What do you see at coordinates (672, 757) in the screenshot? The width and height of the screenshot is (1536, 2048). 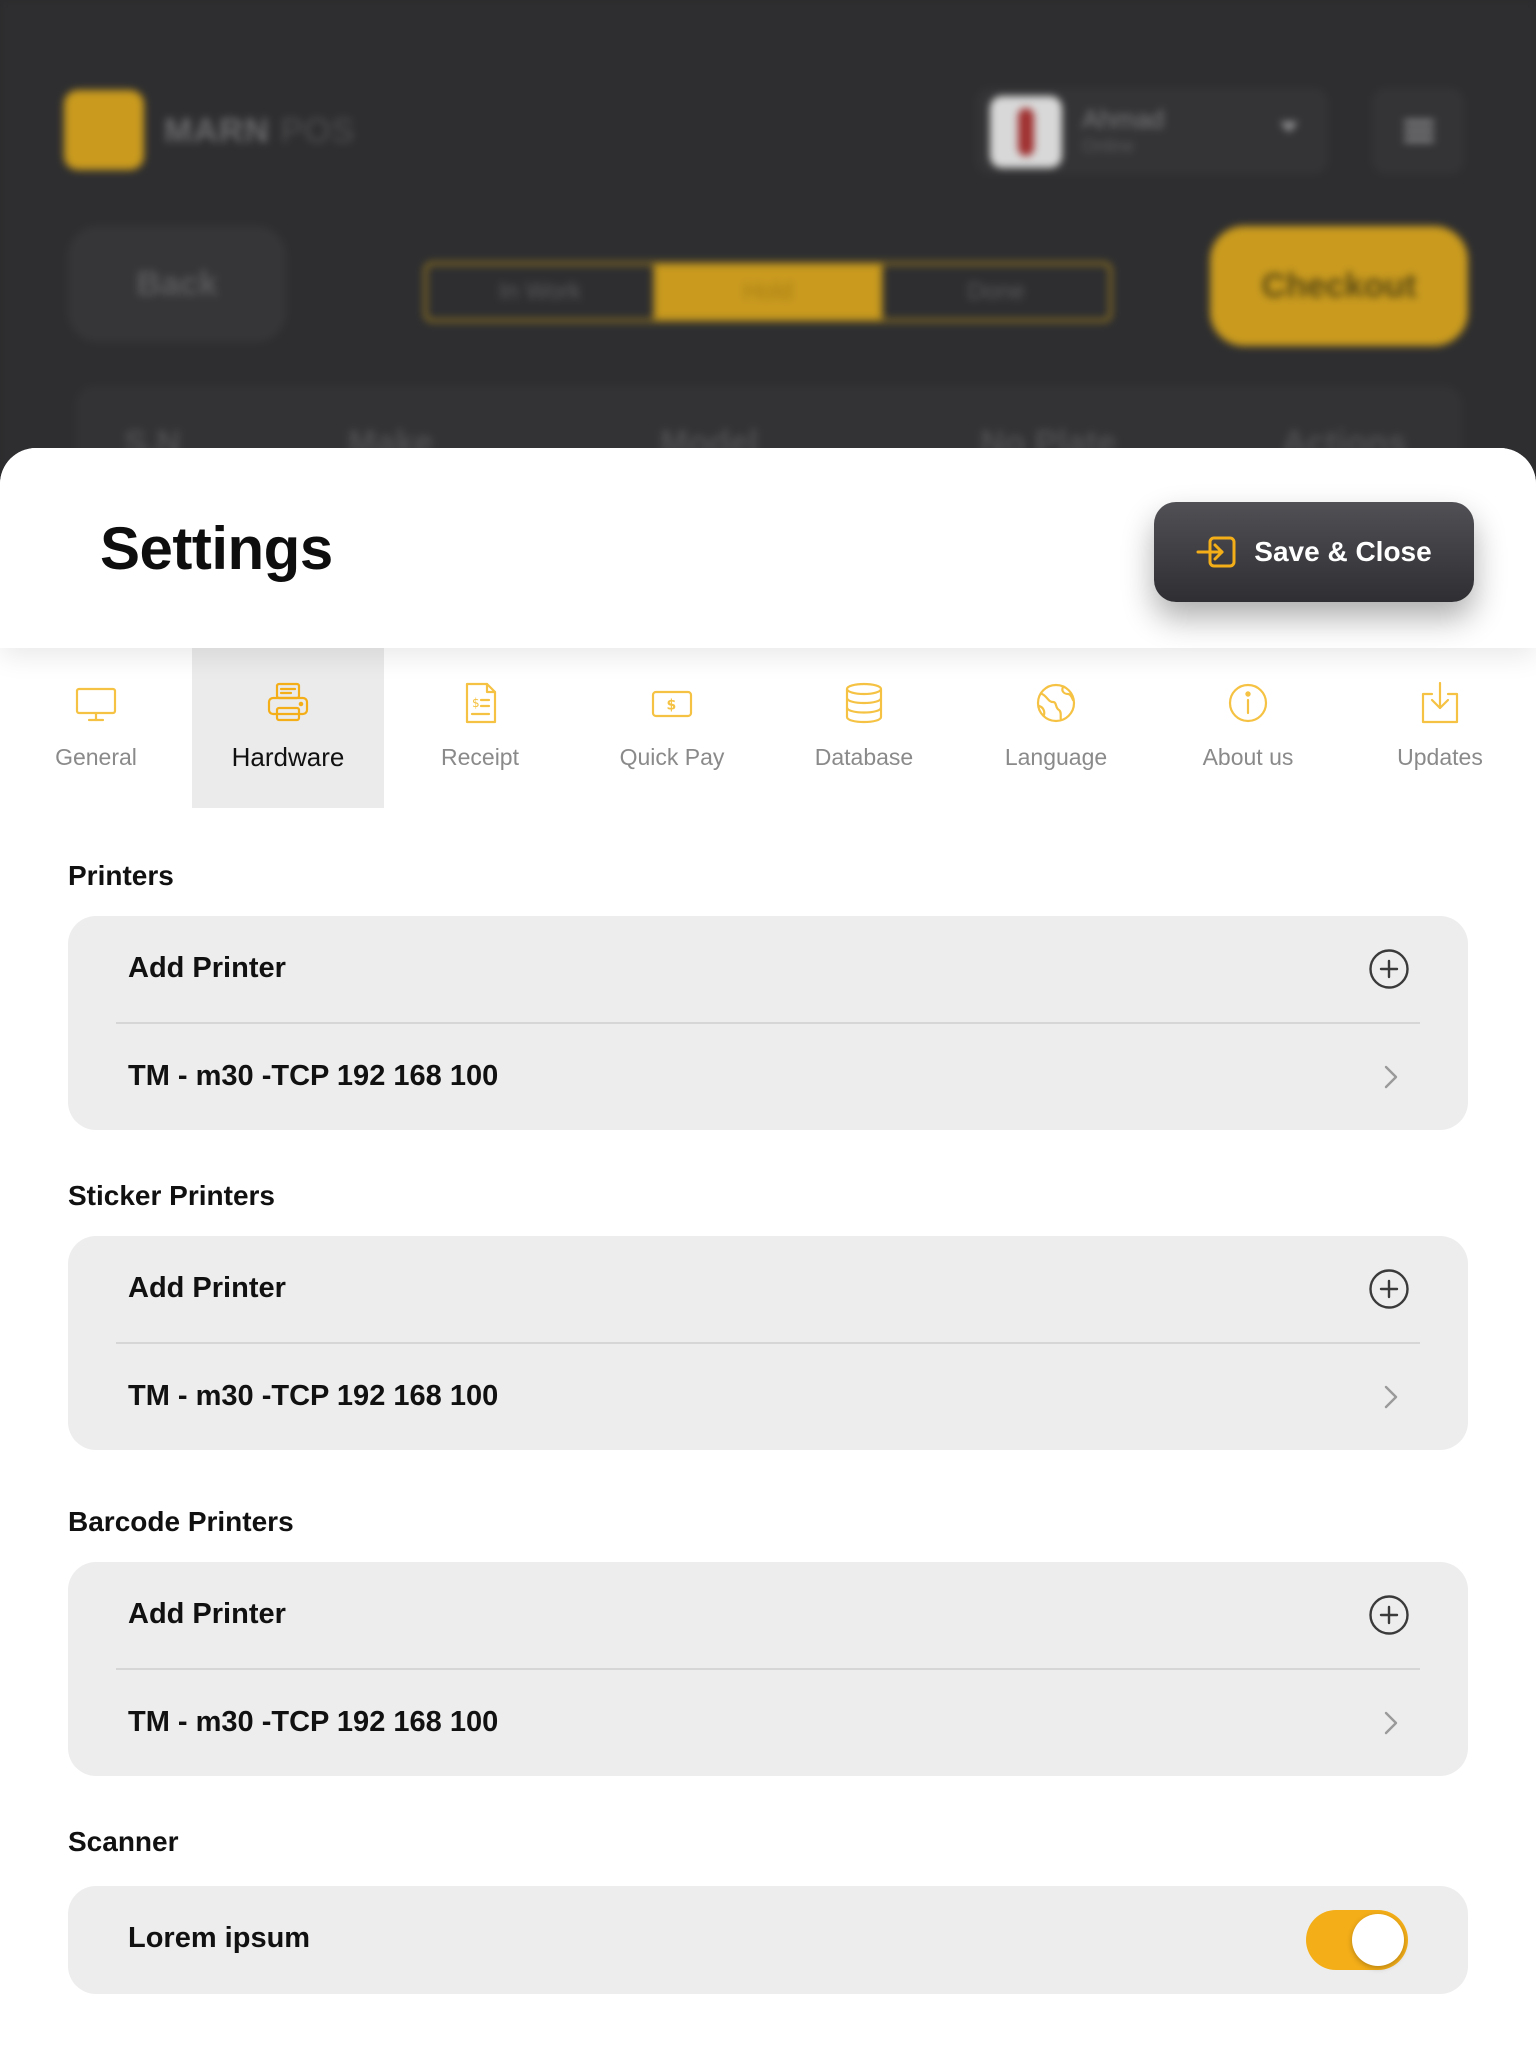 I see `tab-label: Quick Pay` at bounding box center [672, 757].